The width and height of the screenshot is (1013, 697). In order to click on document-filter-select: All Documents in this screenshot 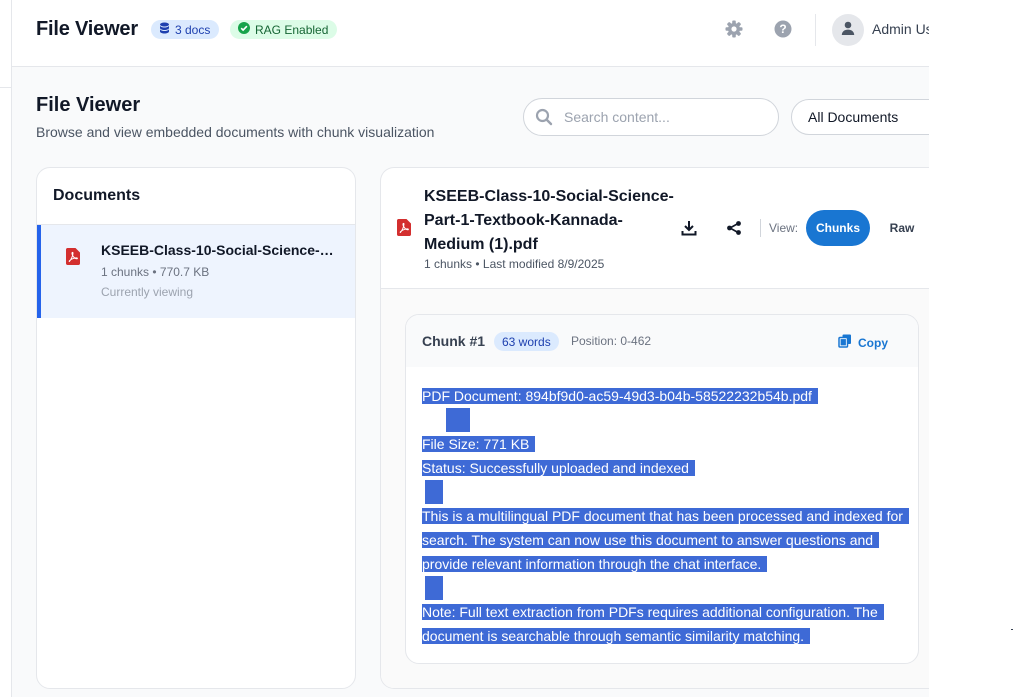, I will do `click(860, 117)`.